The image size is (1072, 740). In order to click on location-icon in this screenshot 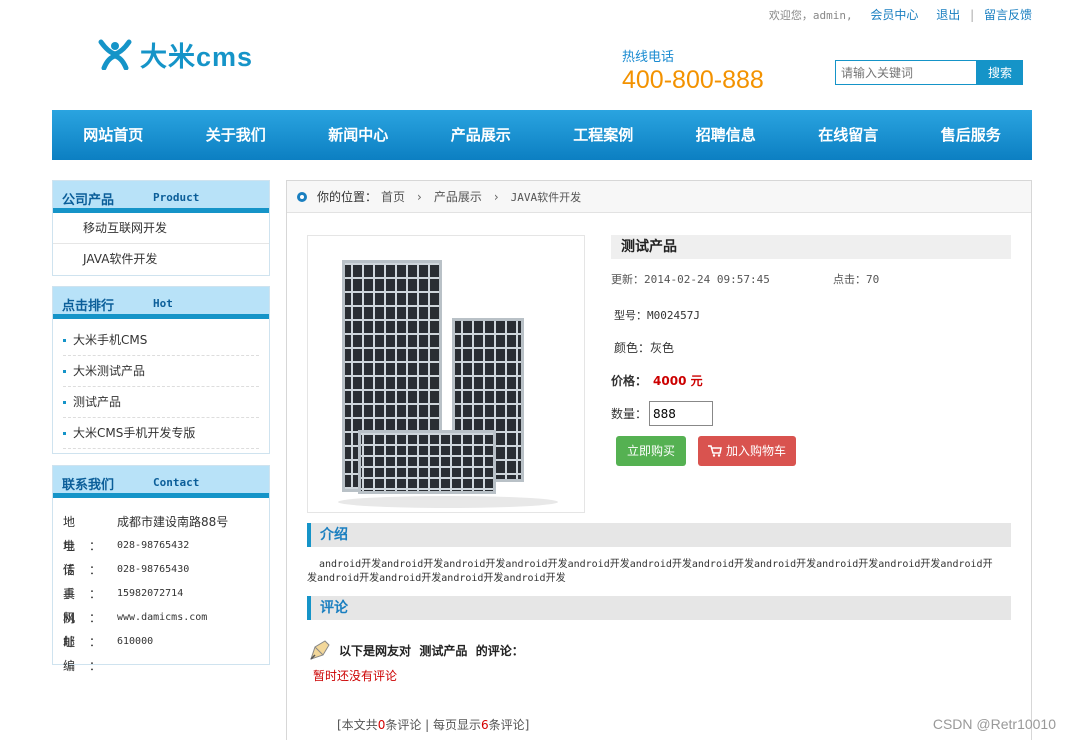, I will do `click(302, 196)`.